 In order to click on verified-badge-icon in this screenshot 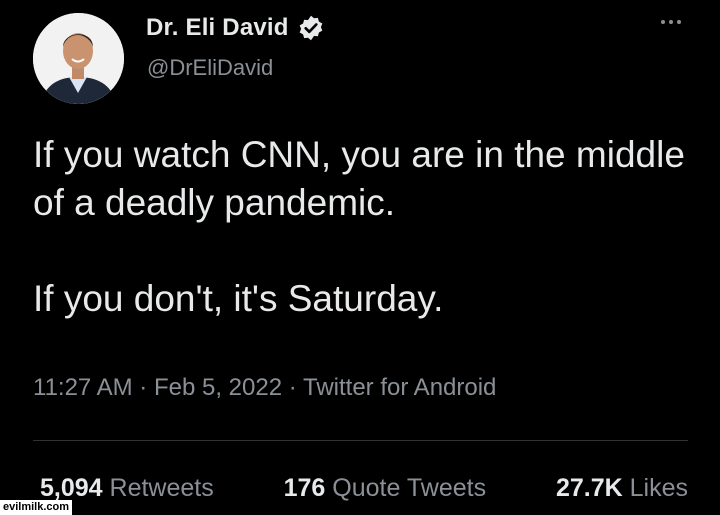, I will do `click(311, 28)`.